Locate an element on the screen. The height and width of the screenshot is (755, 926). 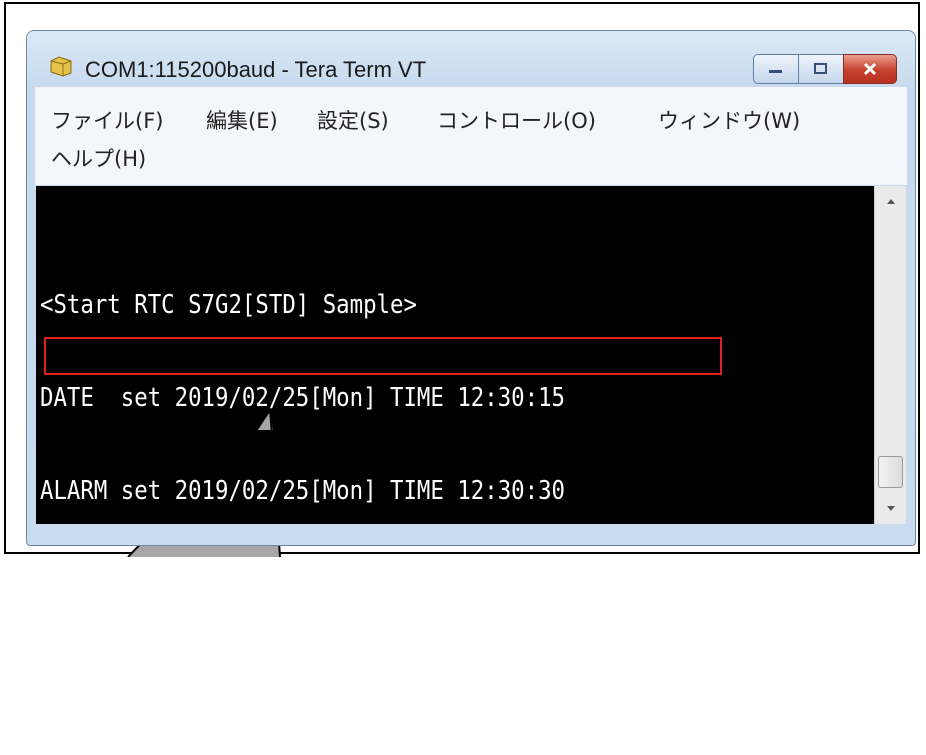
menu-control: コントロール(O) is located at coordinates (516, 120).